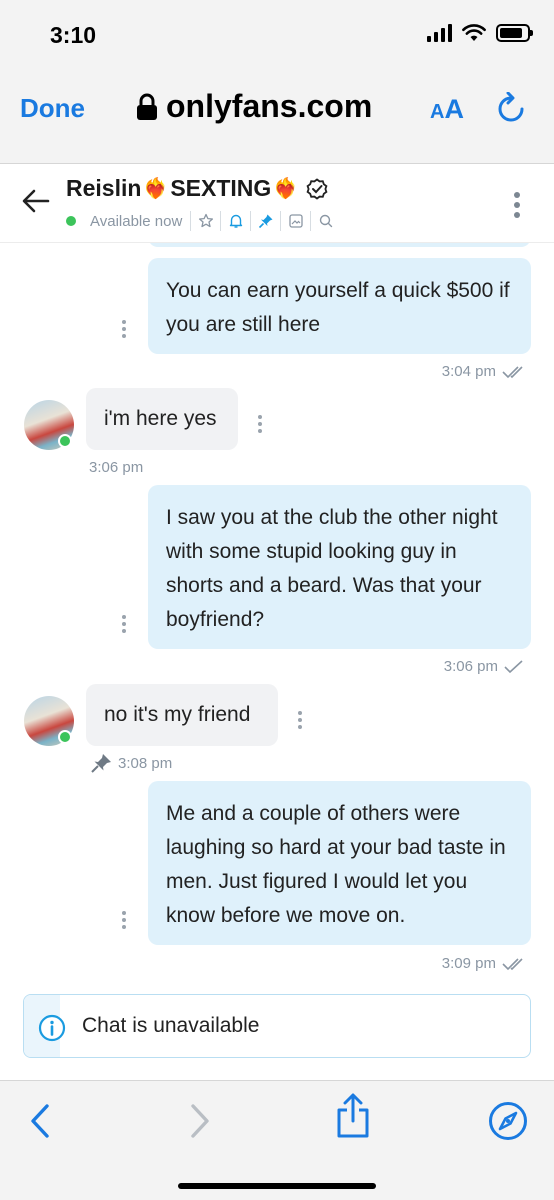 The image size is (554, 1200). Describe the element at coordinates (36, 201) in the screenshot. I see `arrow-left-icon` at that location.